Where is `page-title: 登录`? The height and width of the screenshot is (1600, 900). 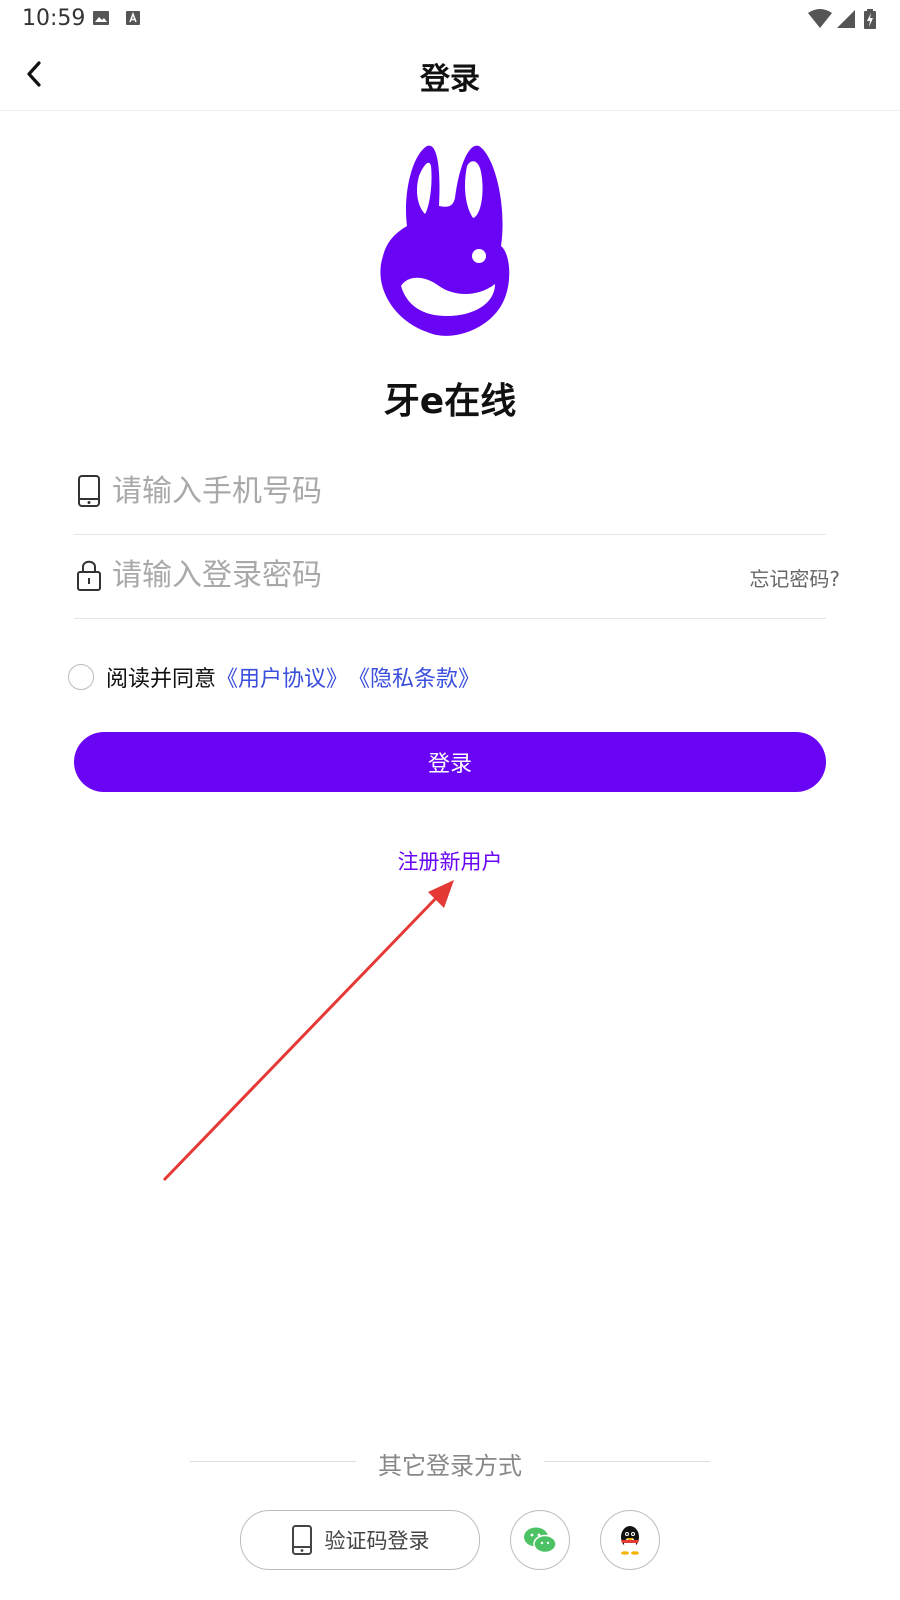 page-title: 登录 is located at coordinates (450, 79).